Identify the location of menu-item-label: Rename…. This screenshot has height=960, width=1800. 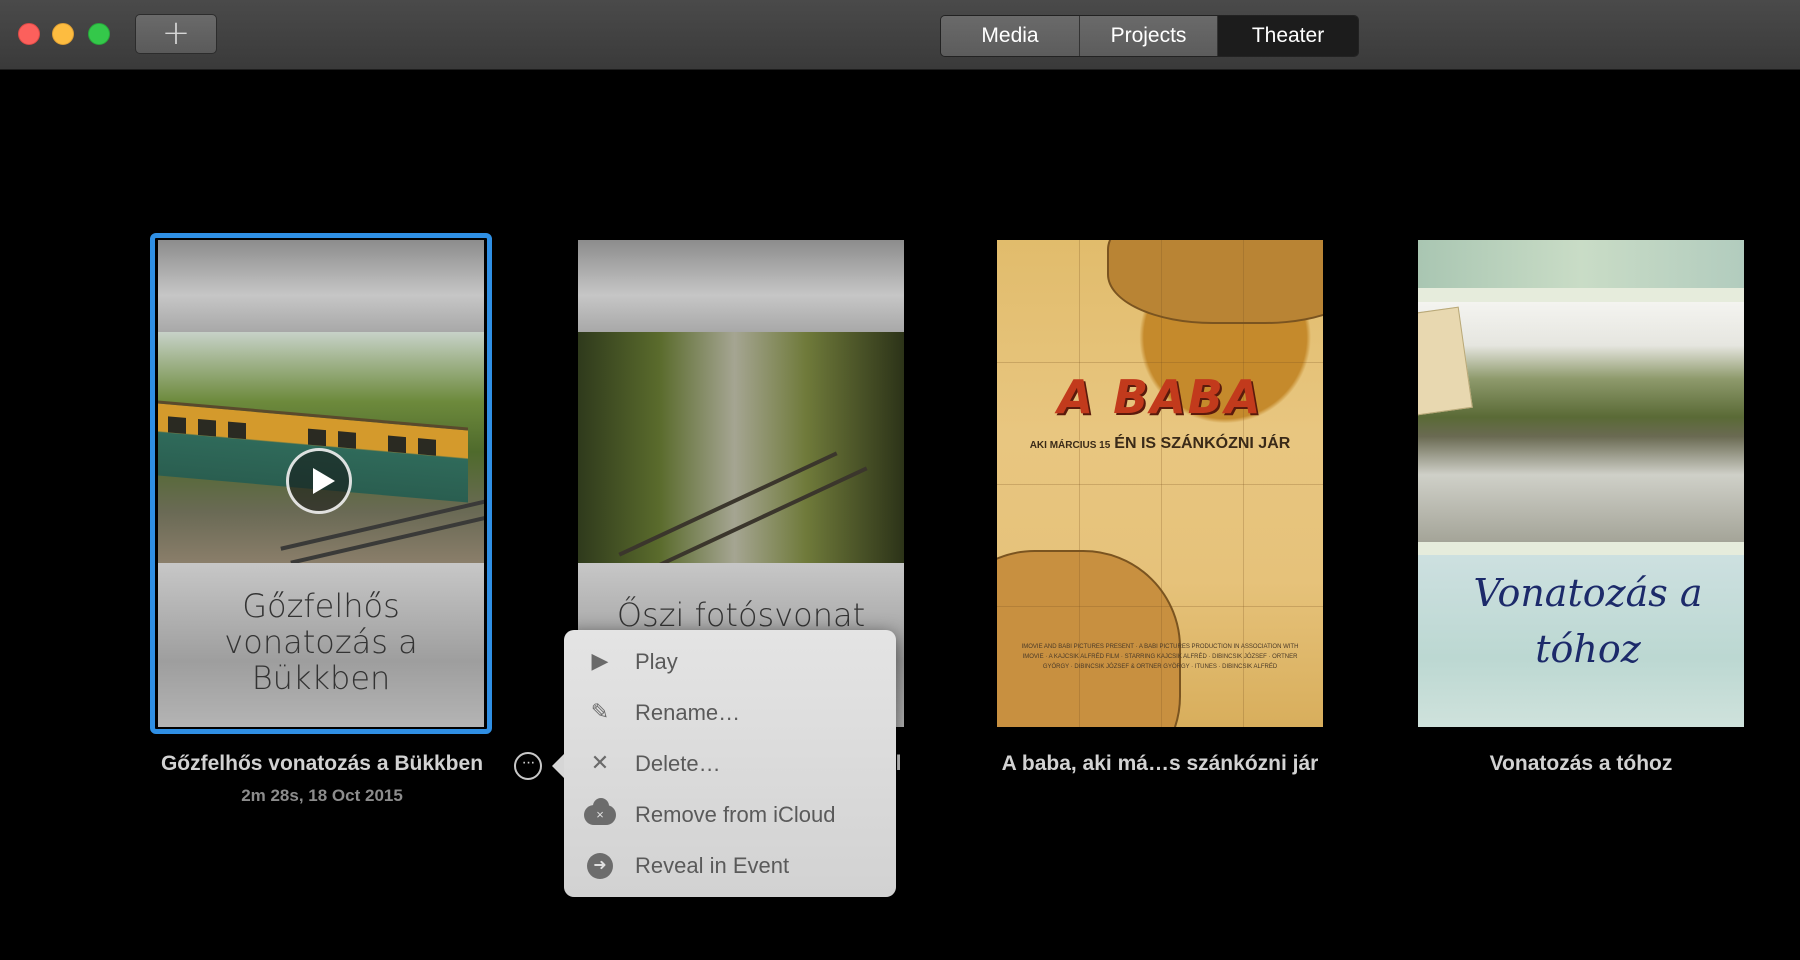
(688, 712).